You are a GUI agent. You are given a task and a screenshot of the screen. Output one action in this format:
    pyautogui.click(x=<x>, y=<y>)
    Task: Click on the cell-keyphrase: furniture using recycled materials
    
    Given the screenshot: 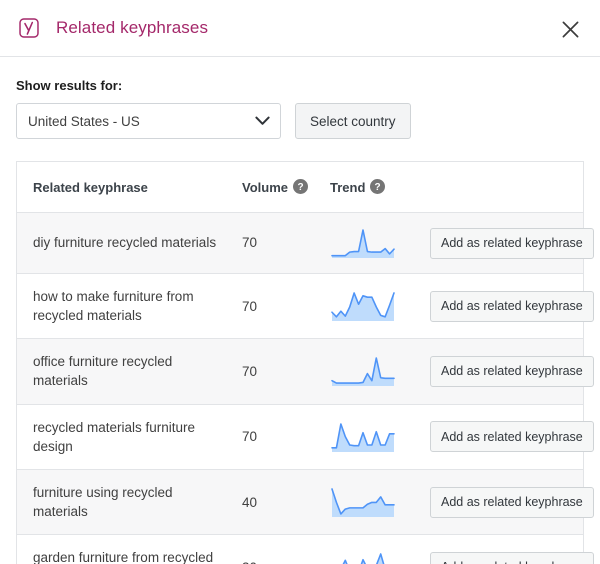 What is the action you would take?
    pyautogui.click(x=129, y=502)
    